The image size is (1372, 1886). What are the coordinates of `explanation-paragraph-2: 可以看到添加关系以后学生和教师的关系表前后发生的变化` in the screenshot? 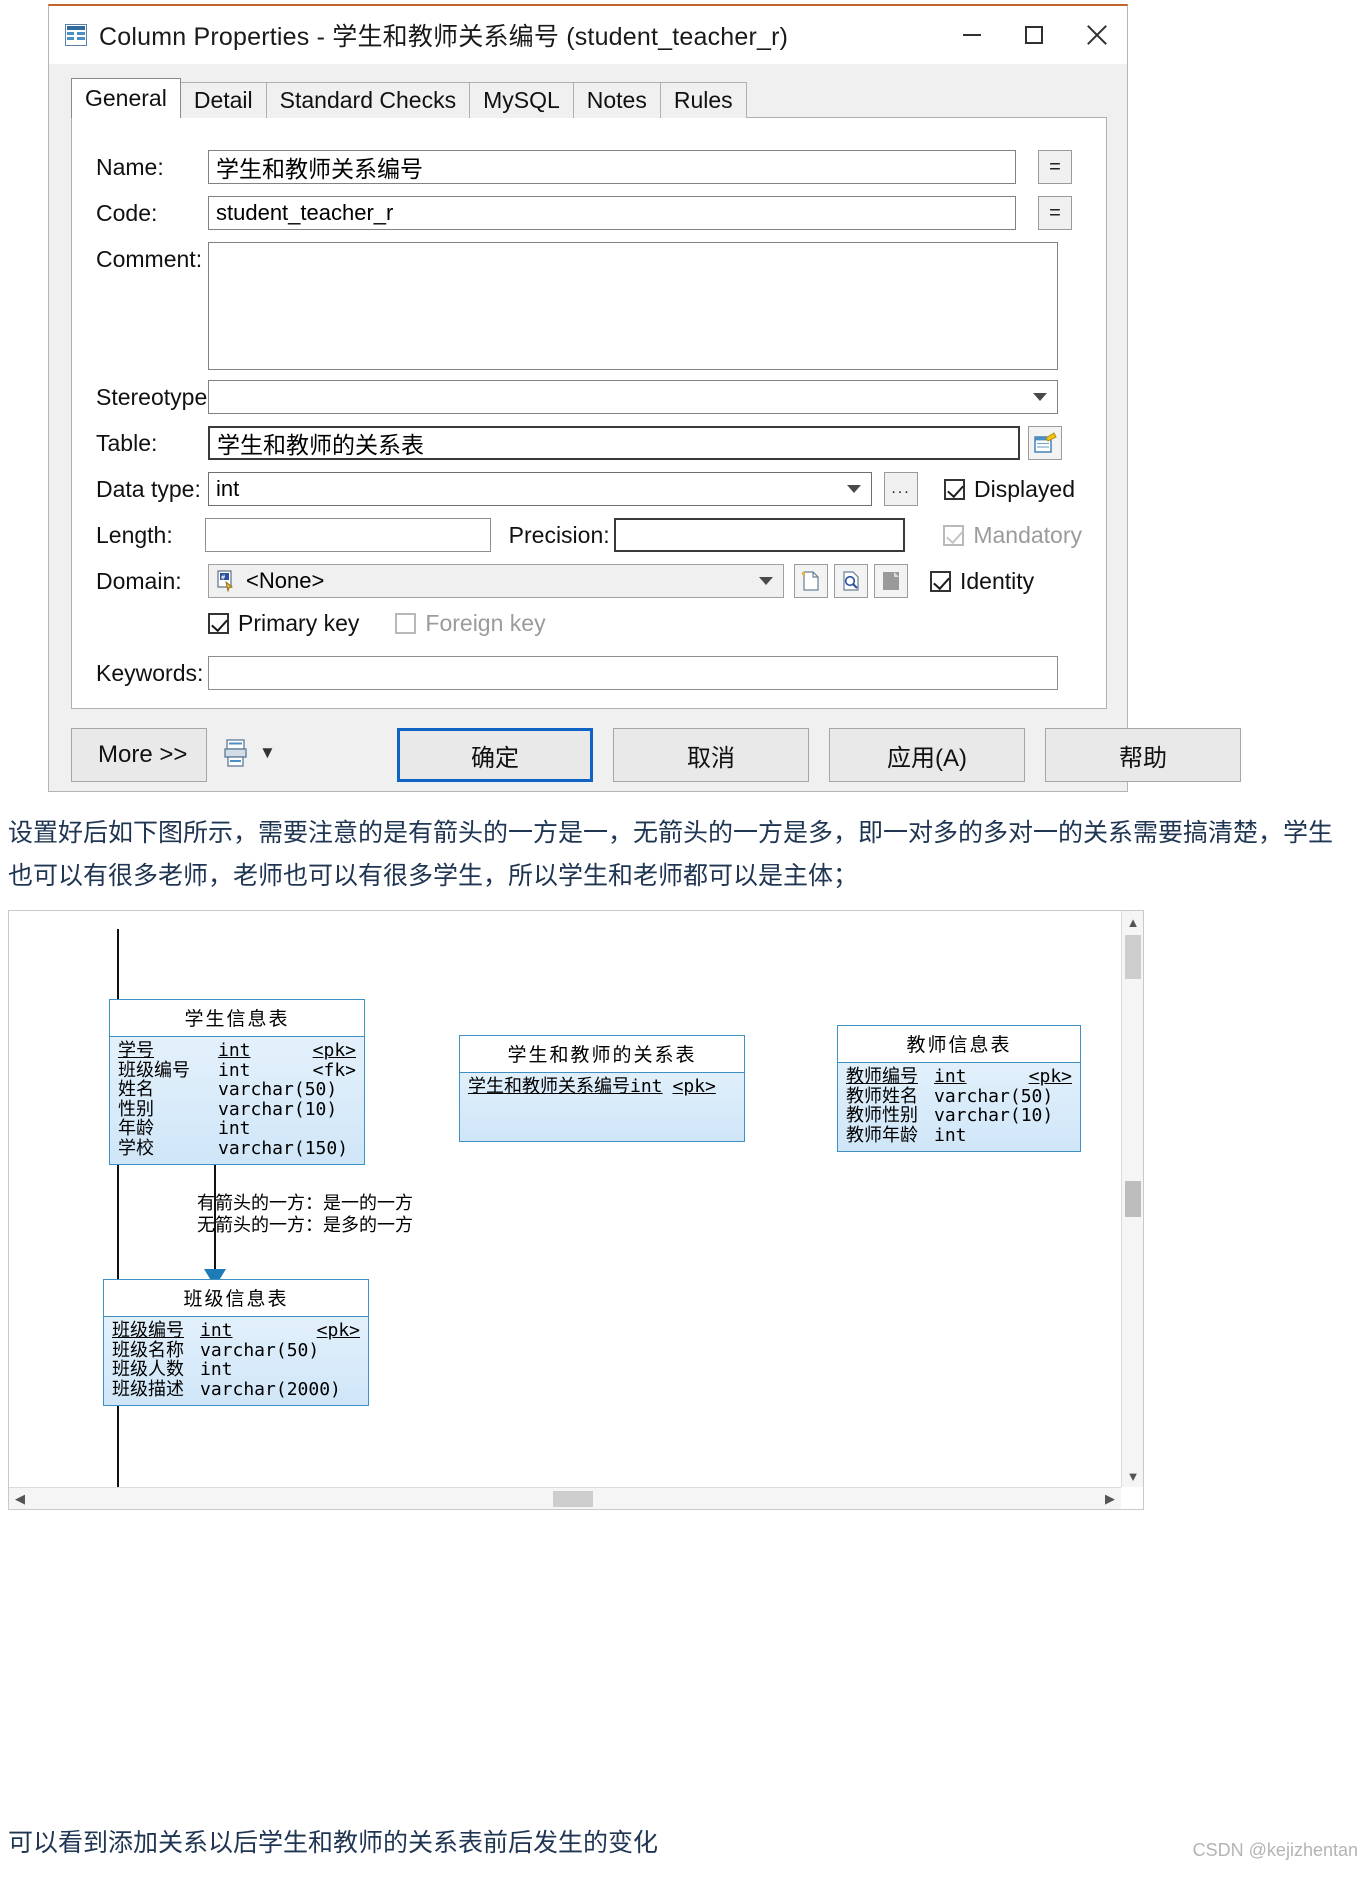 It's located at (333, 1843).